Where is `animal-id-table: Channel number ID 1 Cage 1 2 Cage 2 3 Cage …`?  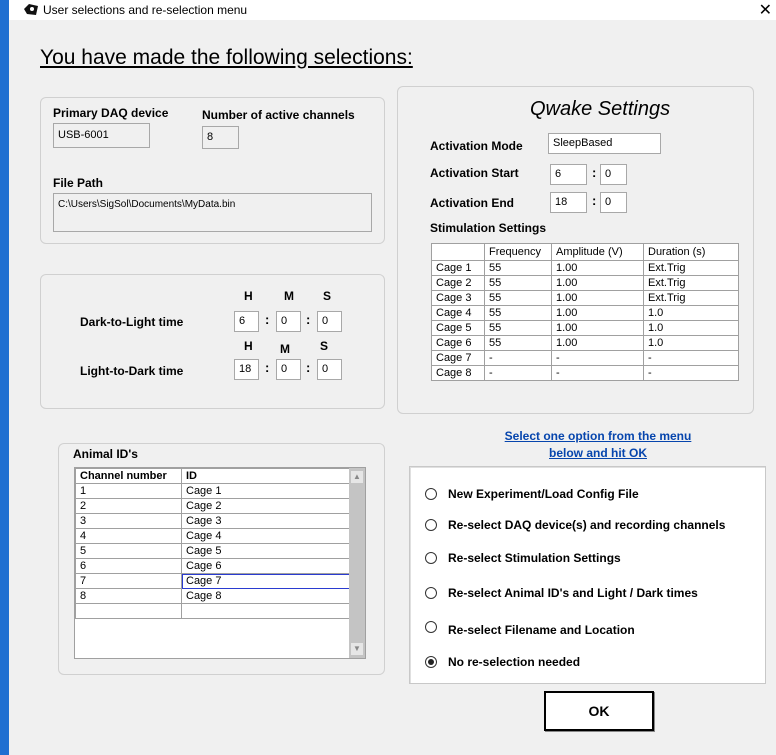
animal-id-table: Channel number ID 1 Cage 1 2 Cage 2 3 Cage … is located at coordinates (212, 543).